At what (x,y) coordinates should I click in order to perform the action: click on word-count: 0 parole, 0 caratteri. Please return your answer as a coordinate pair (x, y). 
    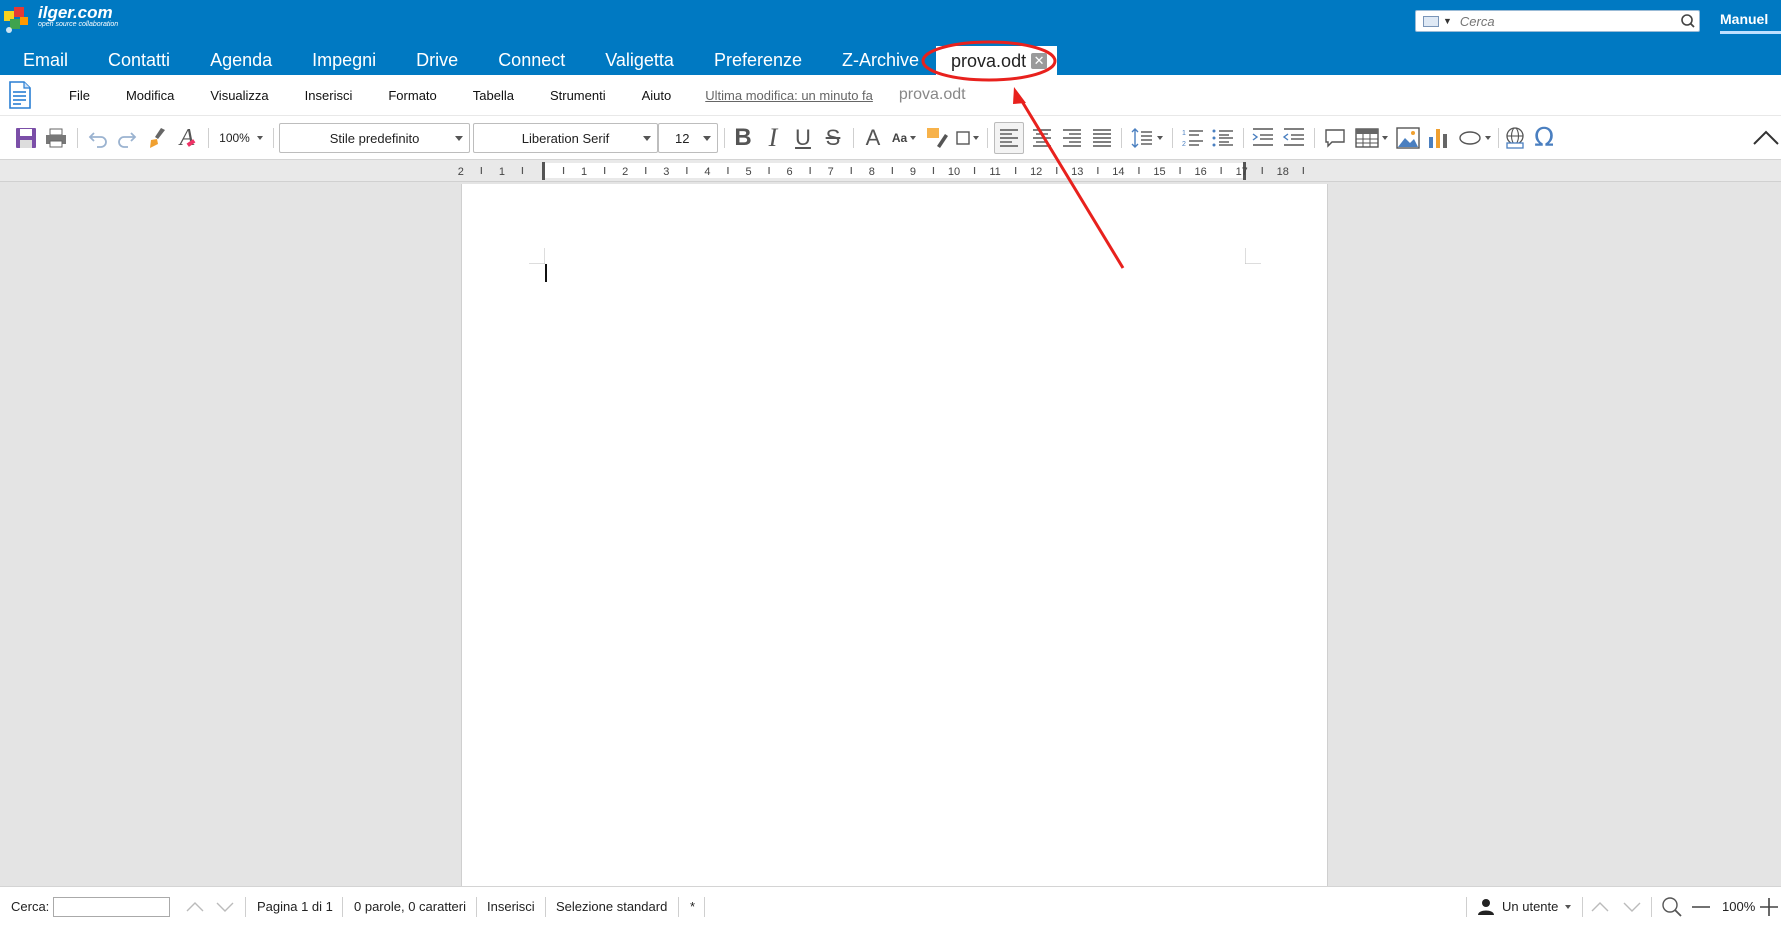
    Looking at the image, I should click on (410, 906).